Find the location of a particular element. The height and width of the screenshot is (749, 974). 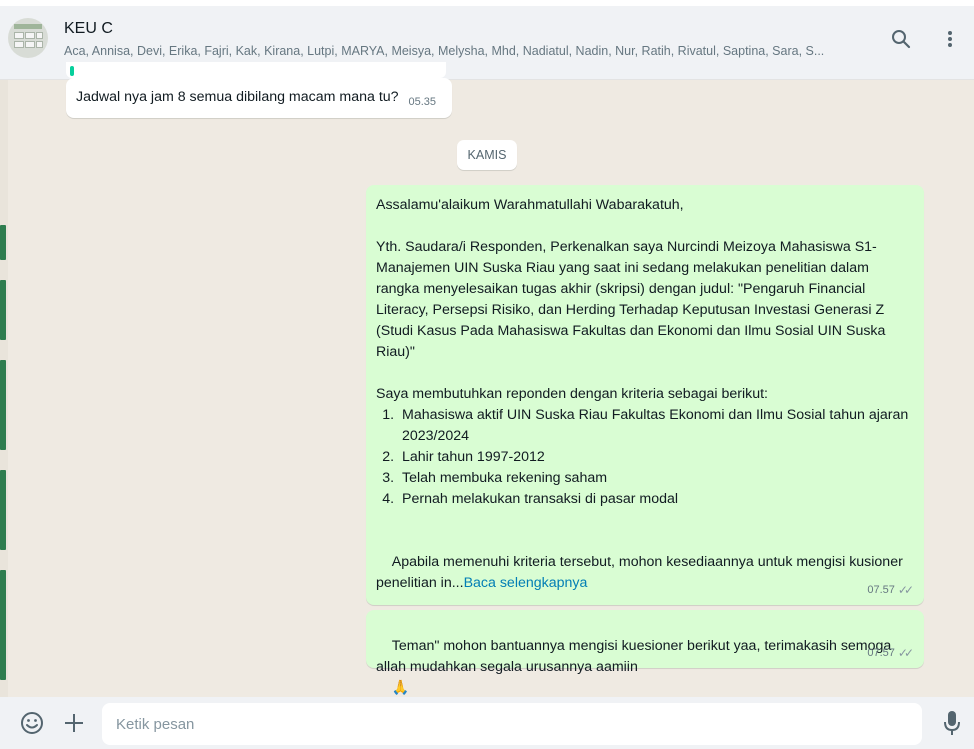

message-input is located at coordinates (512, 724).